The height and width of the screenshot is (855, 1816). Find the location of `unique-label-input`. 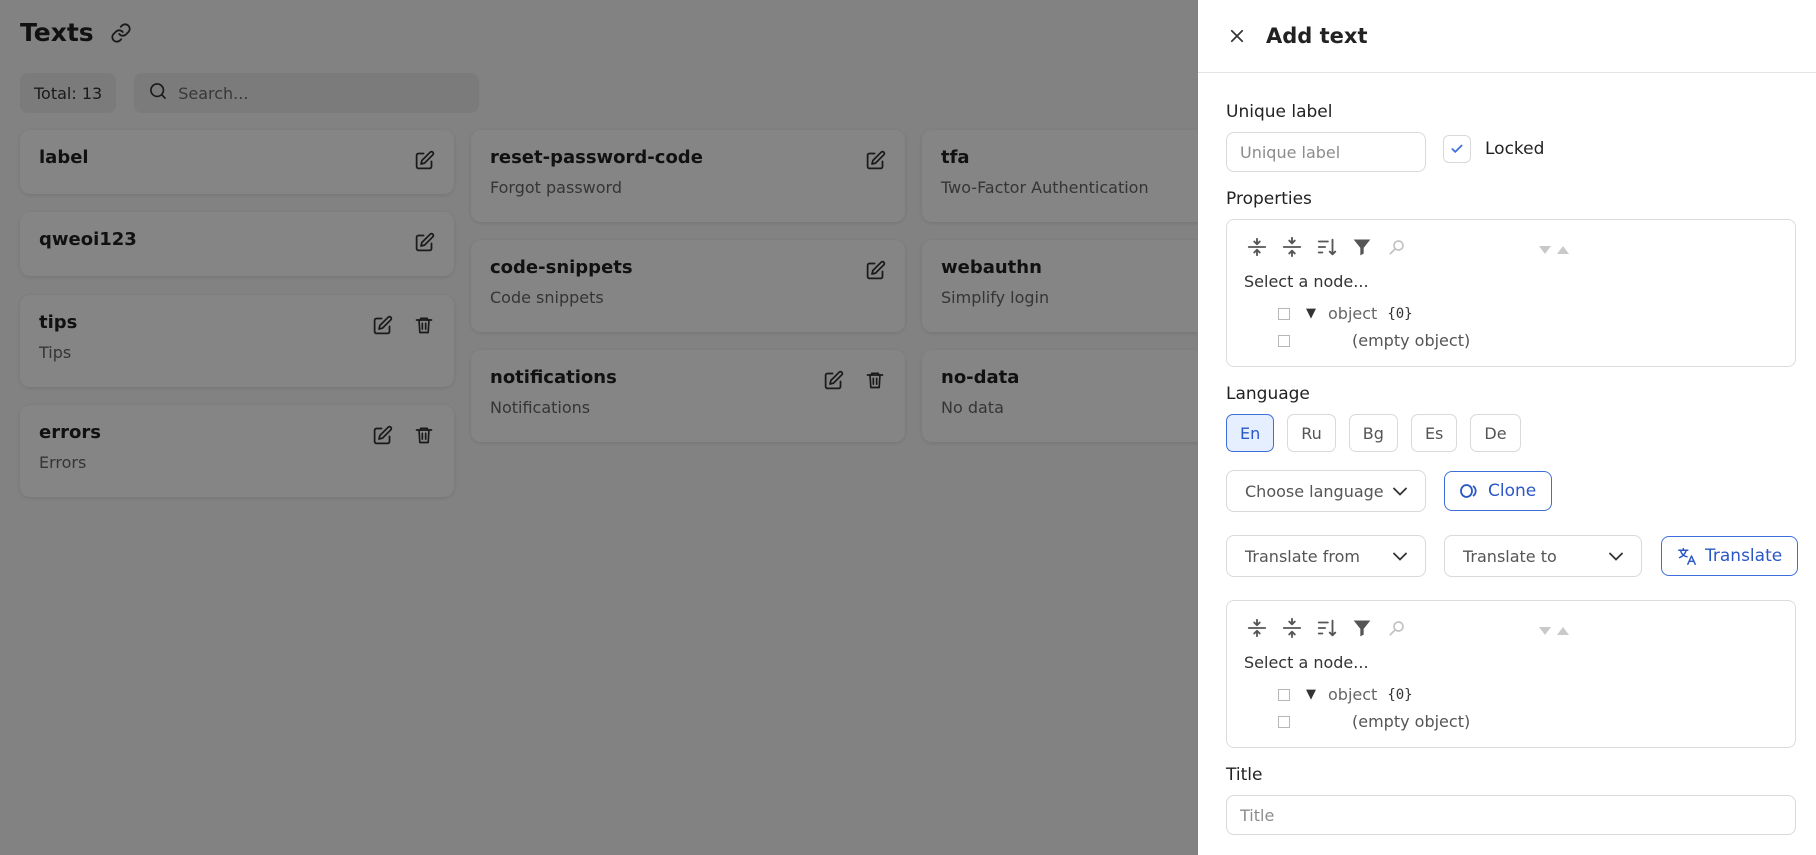

unique-label-input is located at coordinates (1326, 152).